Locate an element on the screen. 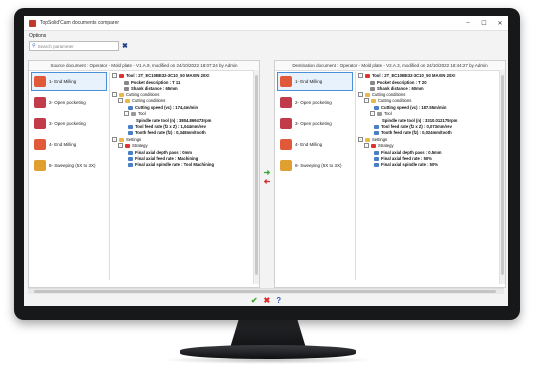 The image size is (534, 370). transfer-arrows: ➜ ➜ is located at coordinates (267, 177).